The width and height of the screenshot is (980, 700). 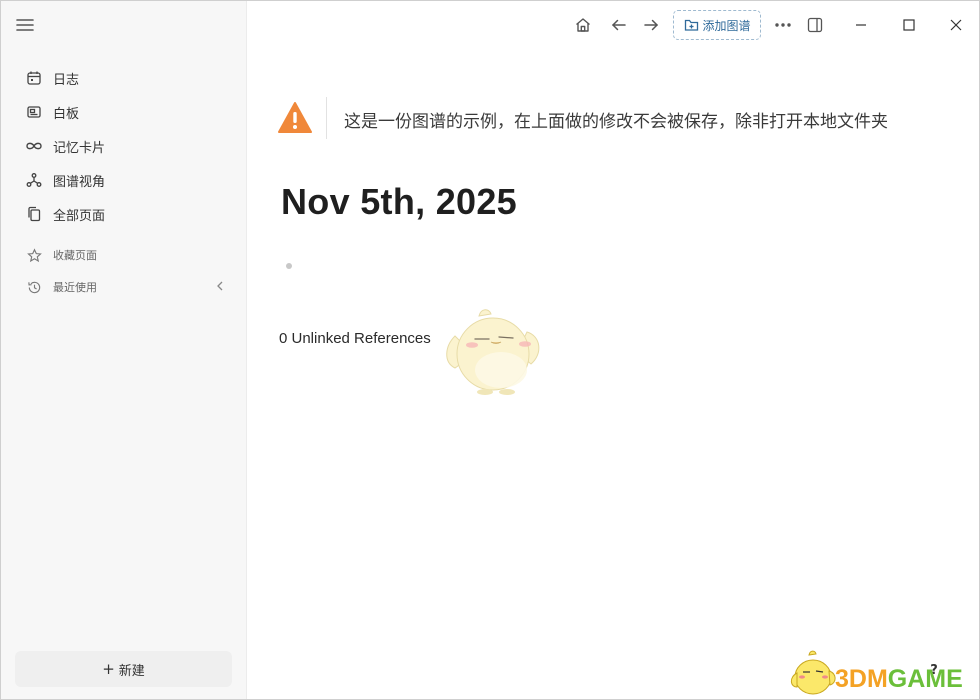 I want to click on watermark-logo: 3DMGAME, so click(x=882, y=673).